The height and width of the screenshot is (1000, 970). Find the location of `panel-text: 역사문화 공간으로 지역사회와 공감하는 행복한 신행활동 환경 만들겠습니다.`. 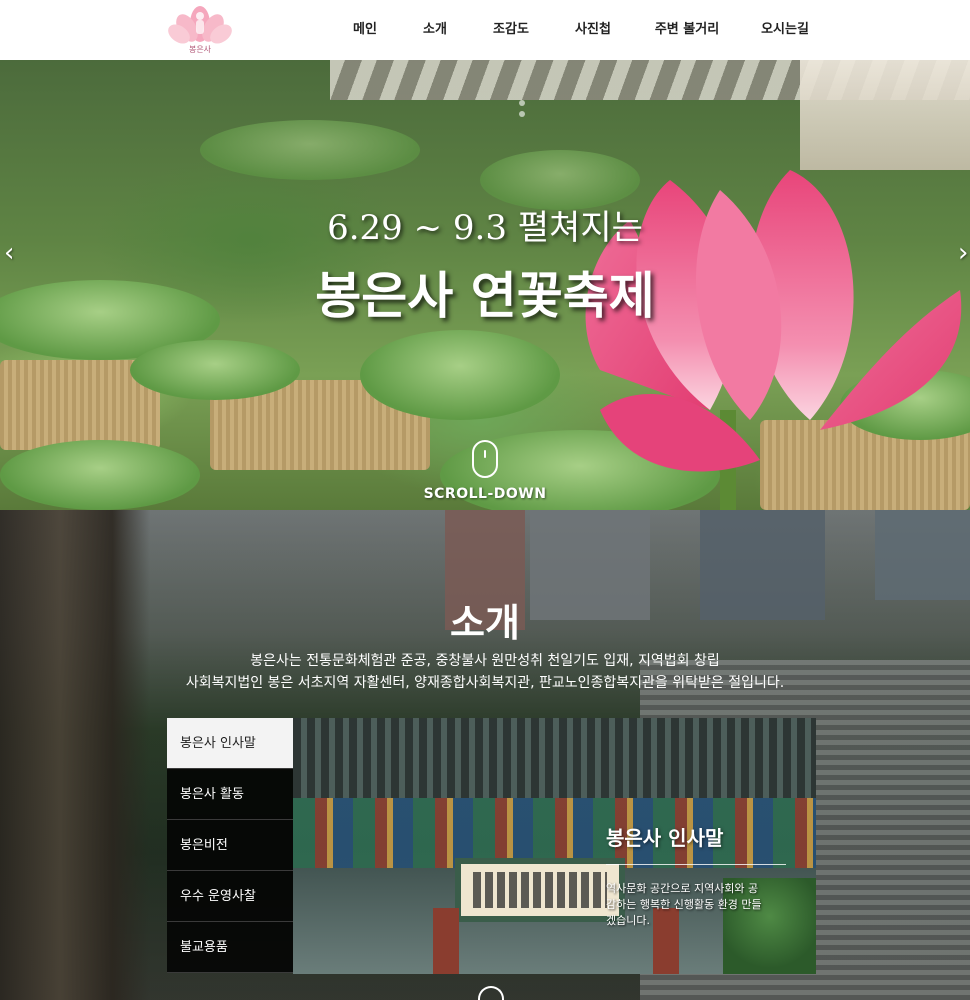

panel-text: 역사문화 공간으로 지역사회와 공감하는 행복한 신행활동 환경 만들겠습니다. is located at coordinates (684, 904).